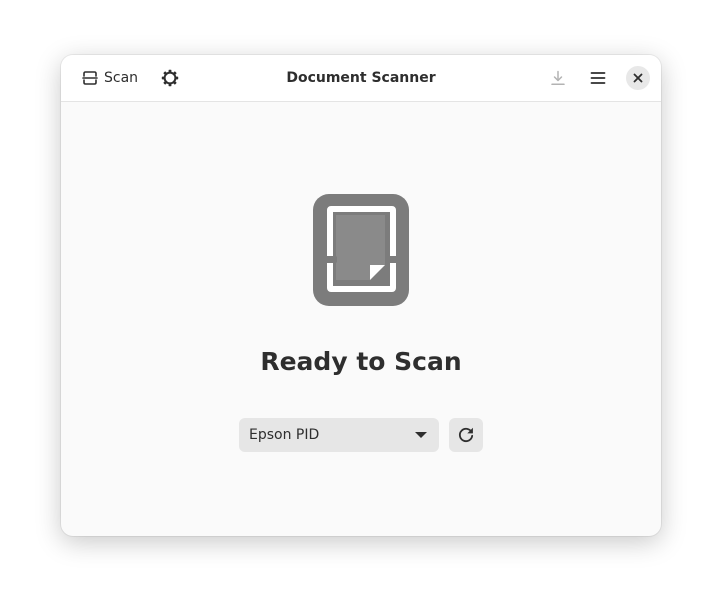 This screenshot has width=722, height=603. Describe the element at coordinates (361, 78) in the screenshot. I see `header-bar: Scan Document Scanner` at that location.